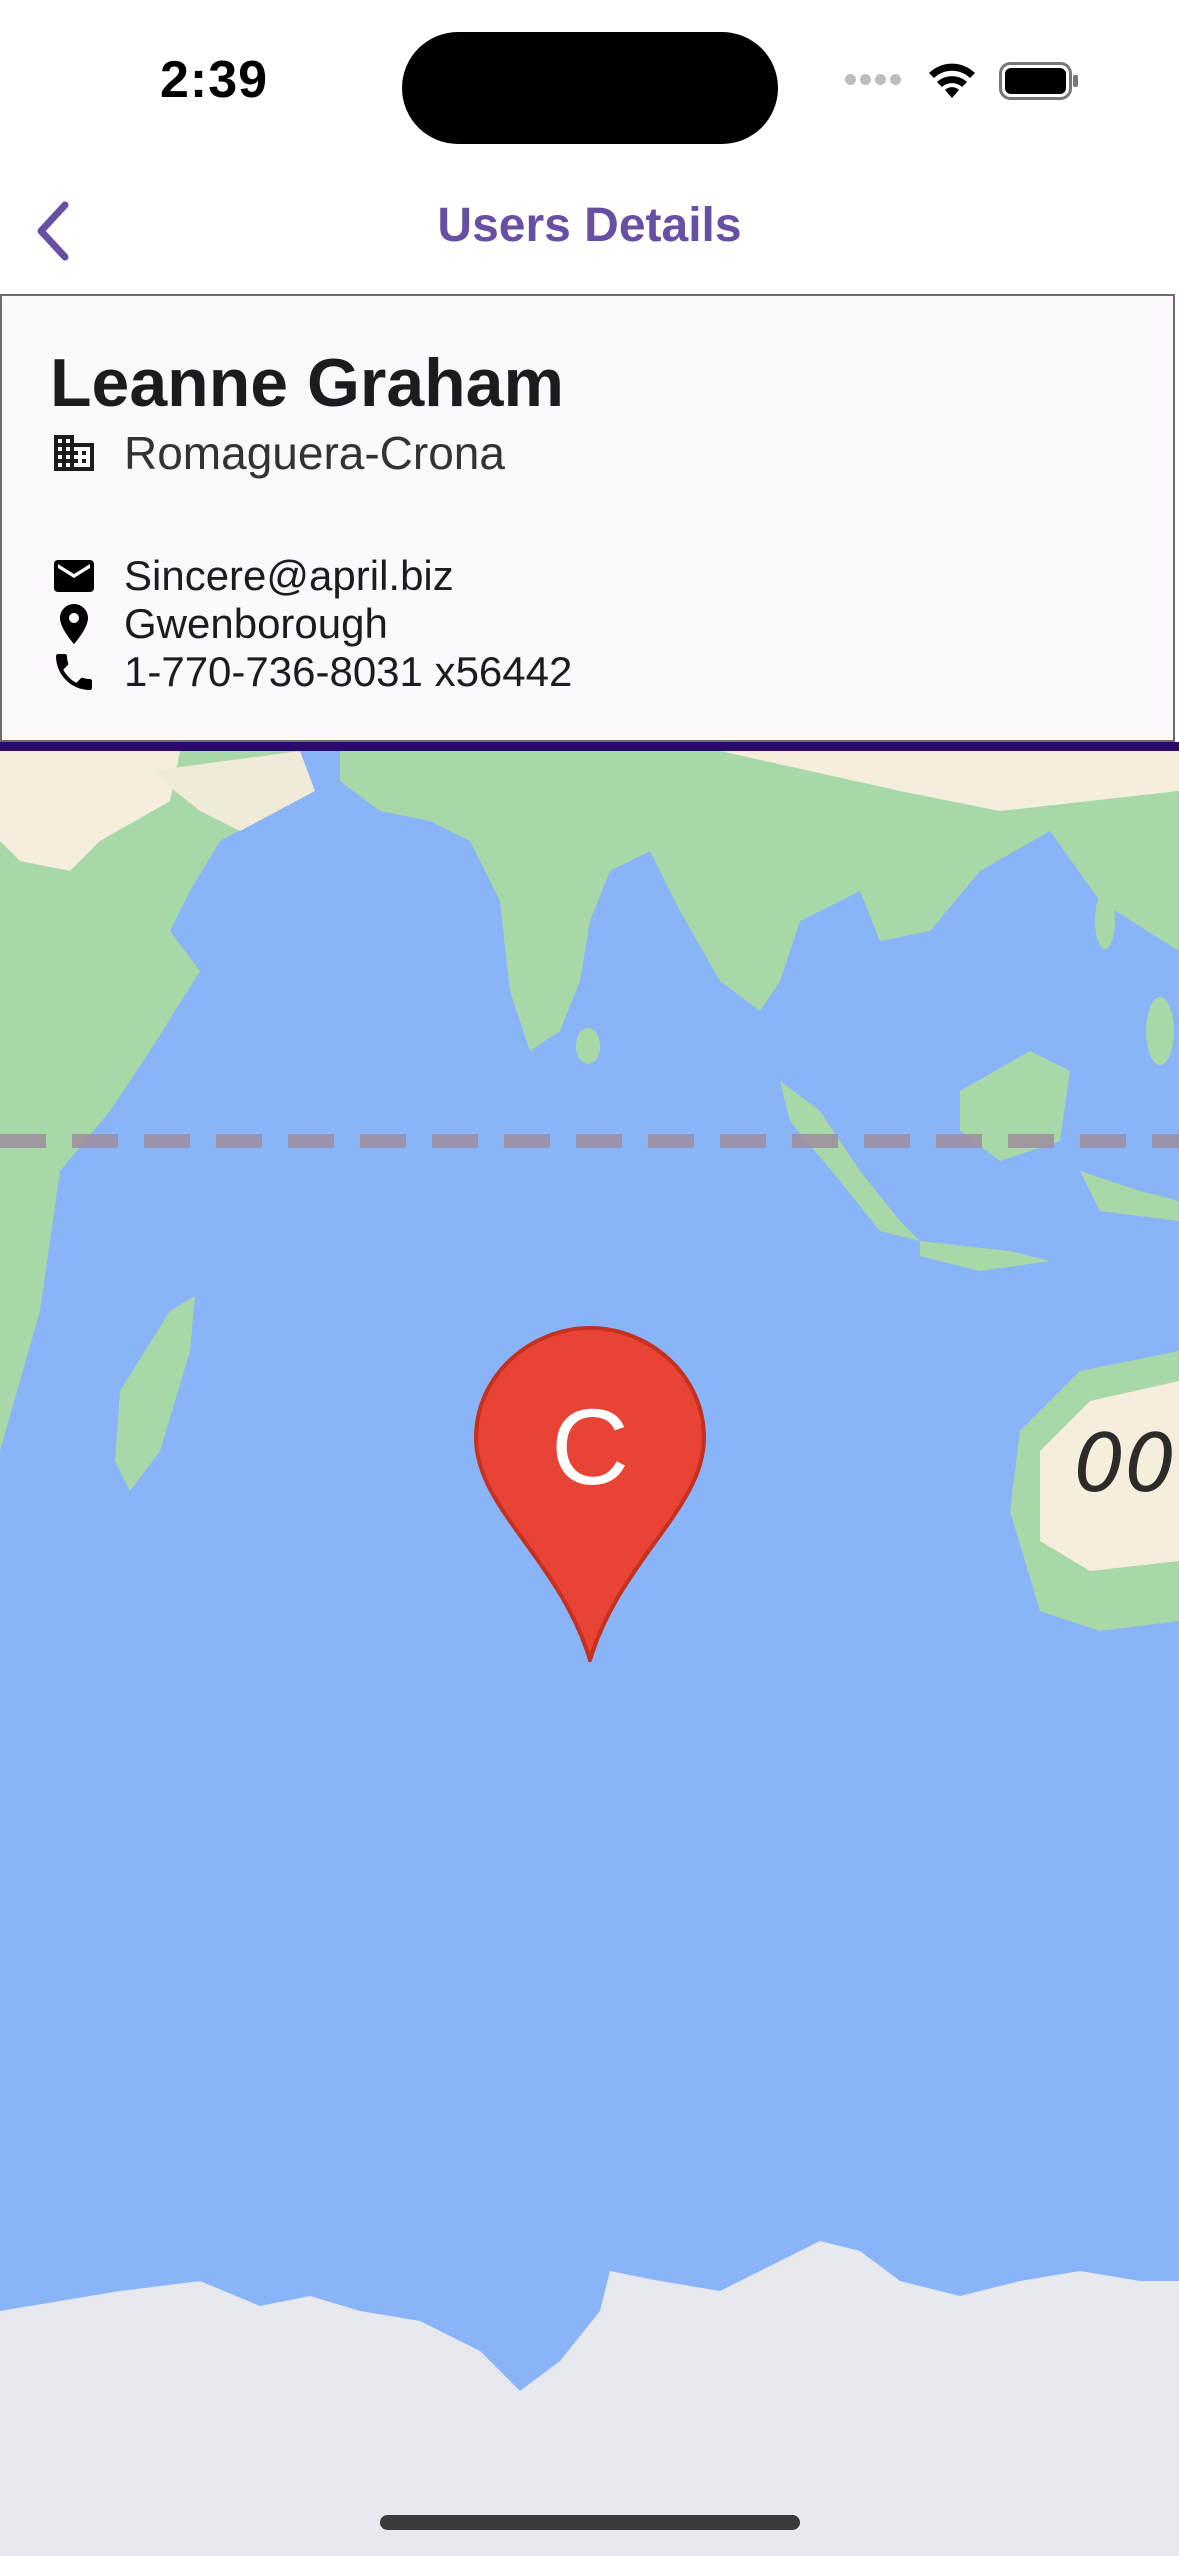  What do you see at coordinates (74, 624) in the screenshot?
I see `location-pin-icon` at bounding box center [74, 624].